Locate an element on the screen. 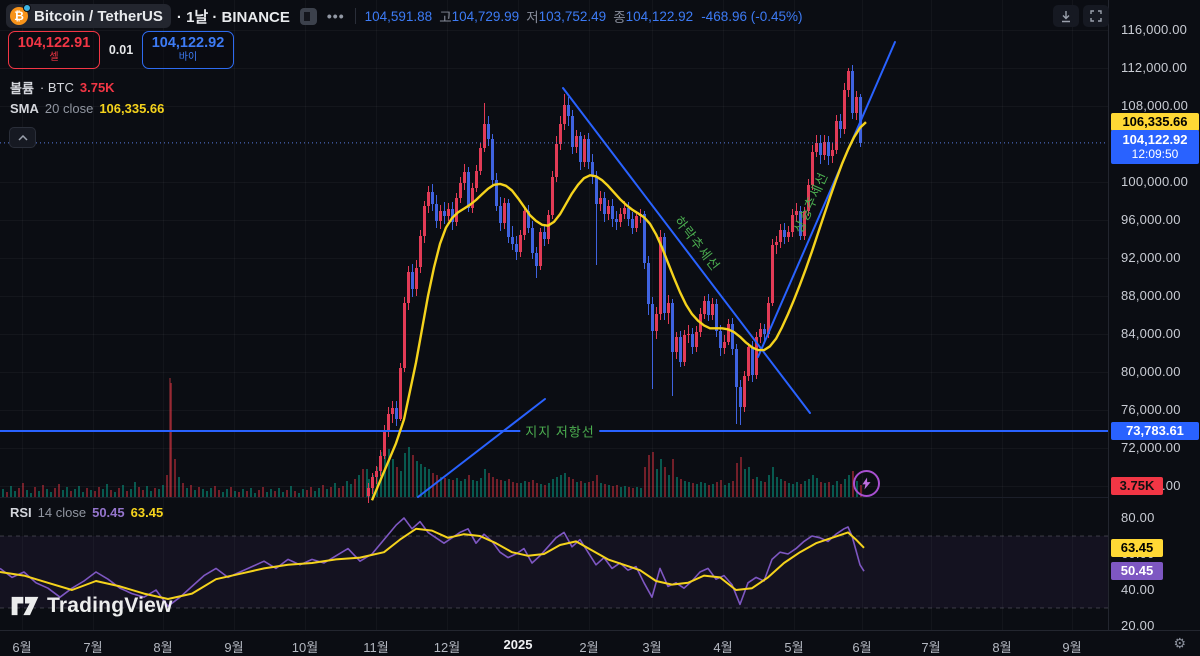  price-tick-label: 112,000.00 is located at coordinates (1154, 67).